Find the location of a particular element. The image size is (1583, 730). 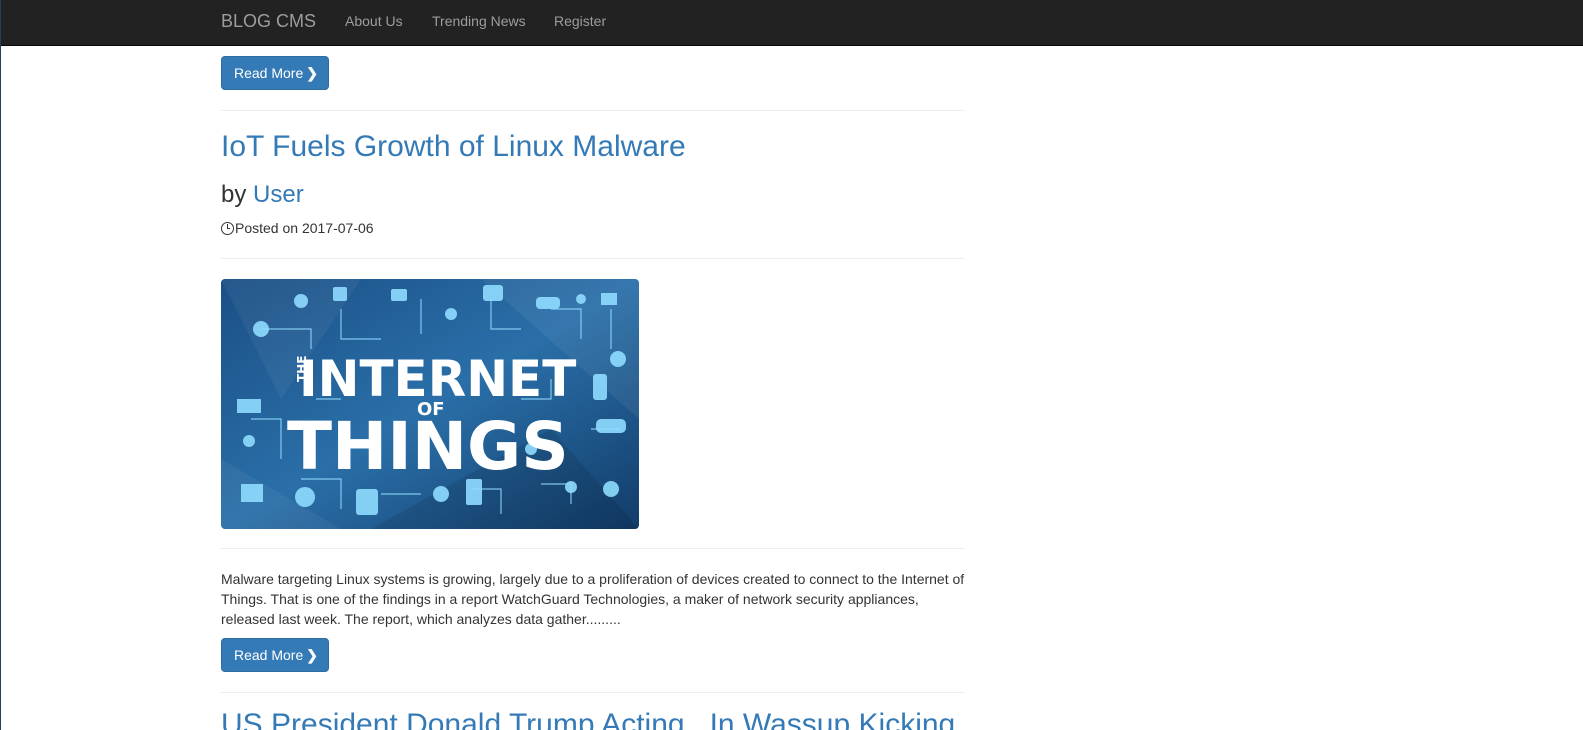

posted-date-text: Posted on 2017-07-06 is located at coordinates (304, 228).